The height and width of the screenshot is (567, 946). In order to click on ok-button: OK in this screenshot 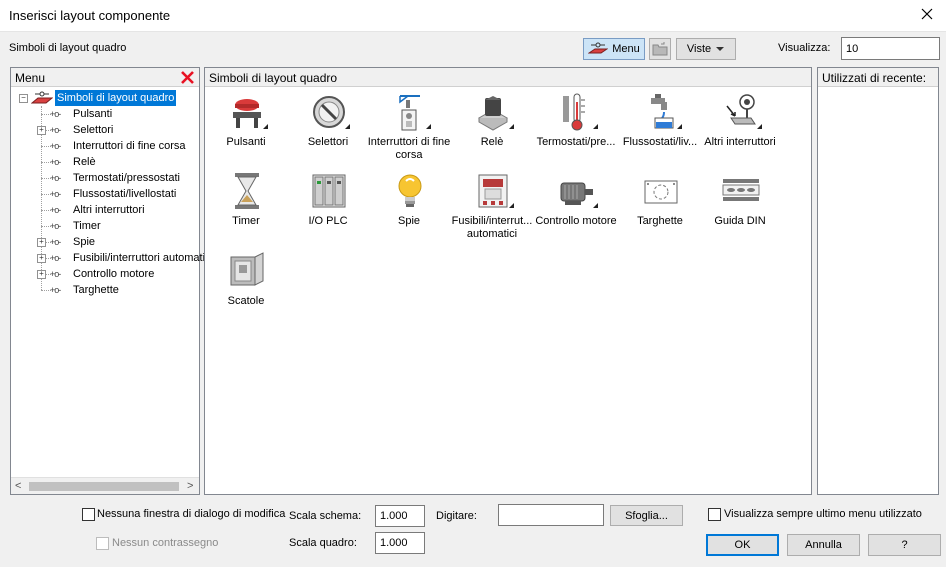, I will do `click(742, 545)`.